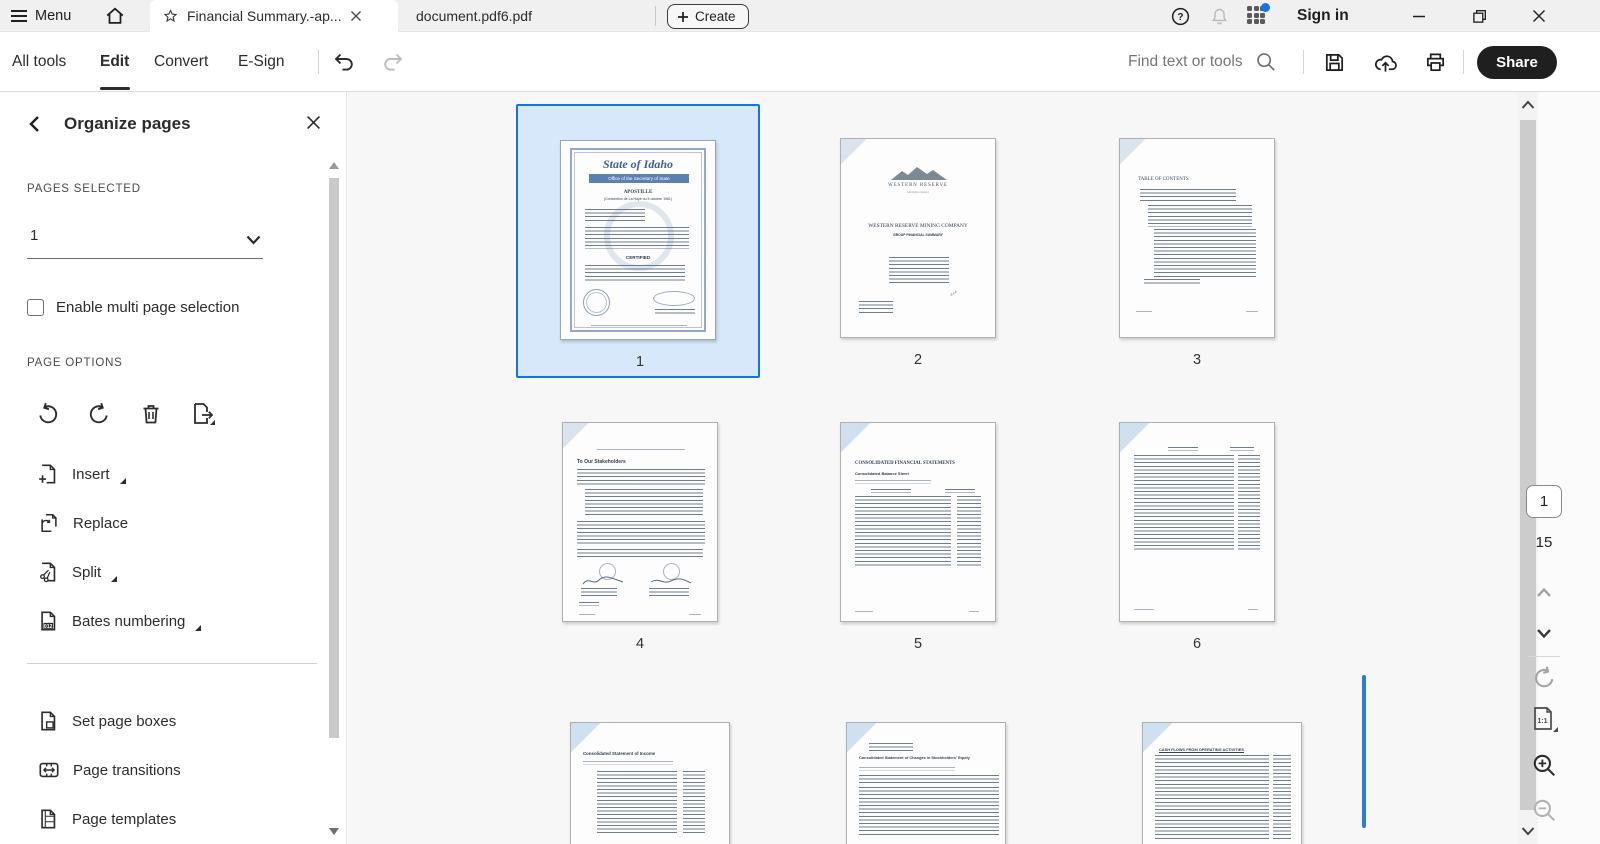 This screenshot has height=844, width=1600. I want to click on page-templates-label: Page templates, so click(124, 819).